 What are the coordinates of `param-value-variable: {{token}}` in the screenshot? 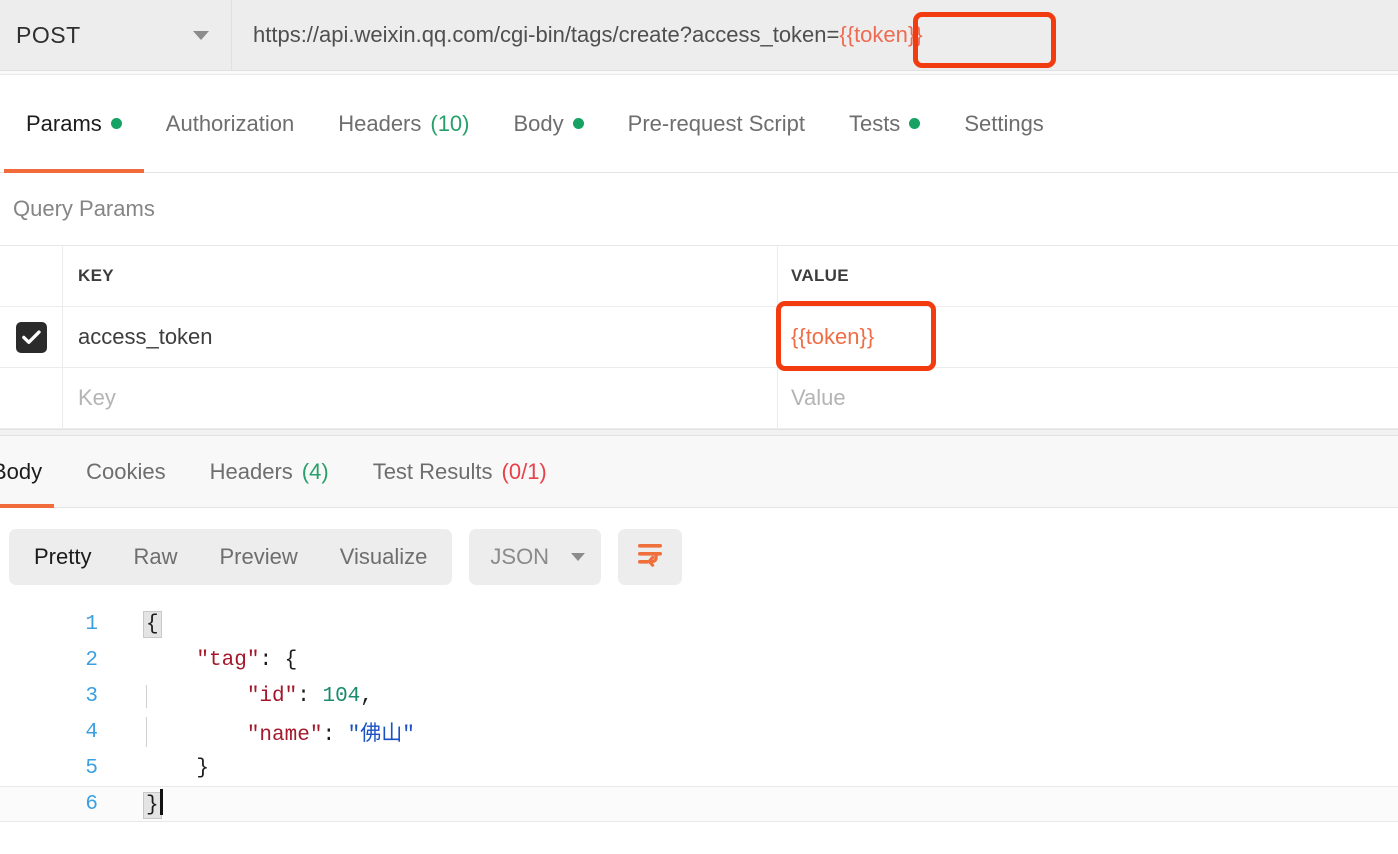 It's located at (833, 336).